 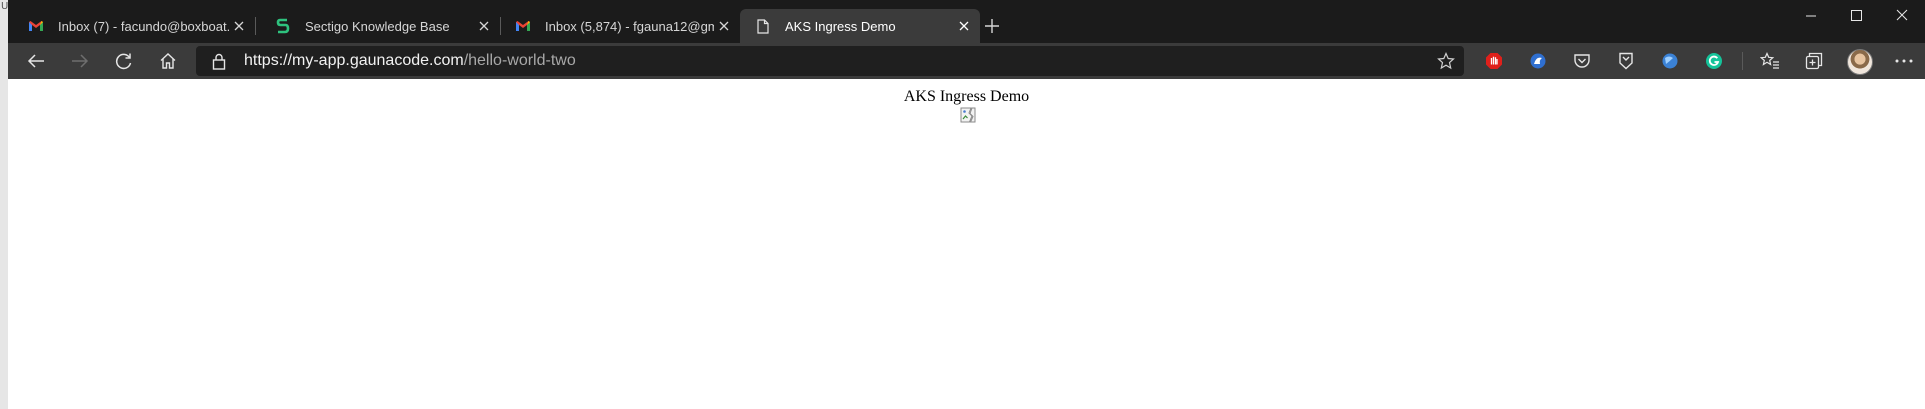 I want to click on pocket-icon, so click(x=1582, y=61).